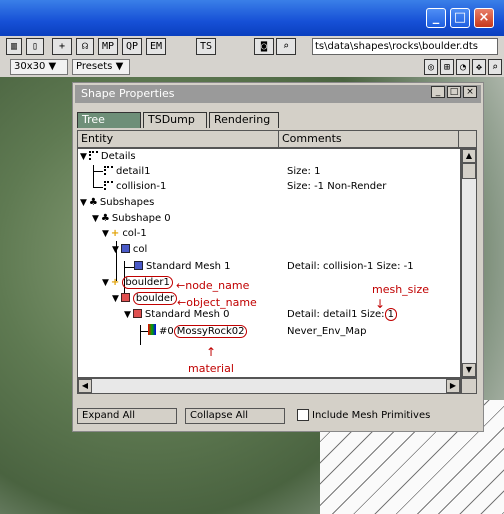  What do you see at coordinates (140, 249) in the screenshot?
I see `row-label: col` at bounding box center [140, 249].